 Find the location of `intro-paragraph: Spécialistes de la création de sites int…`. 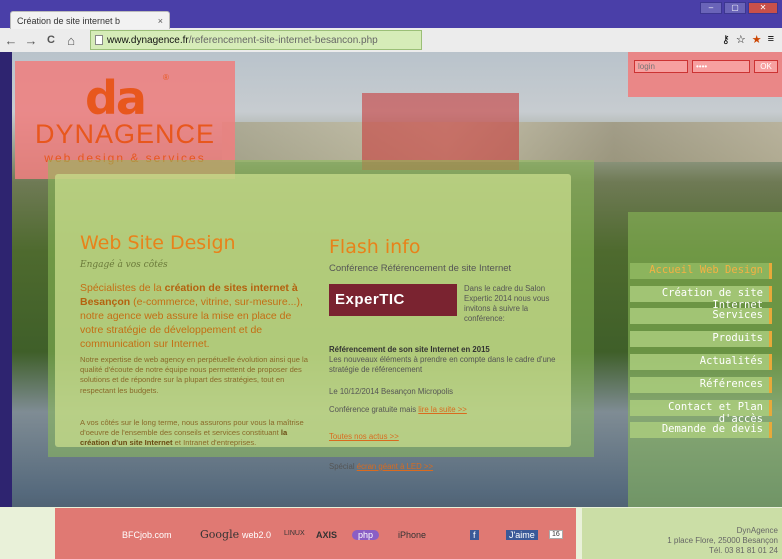

intro-paragraph: Spécialistes de la création de sites int… is located at coordinates (191, 316).